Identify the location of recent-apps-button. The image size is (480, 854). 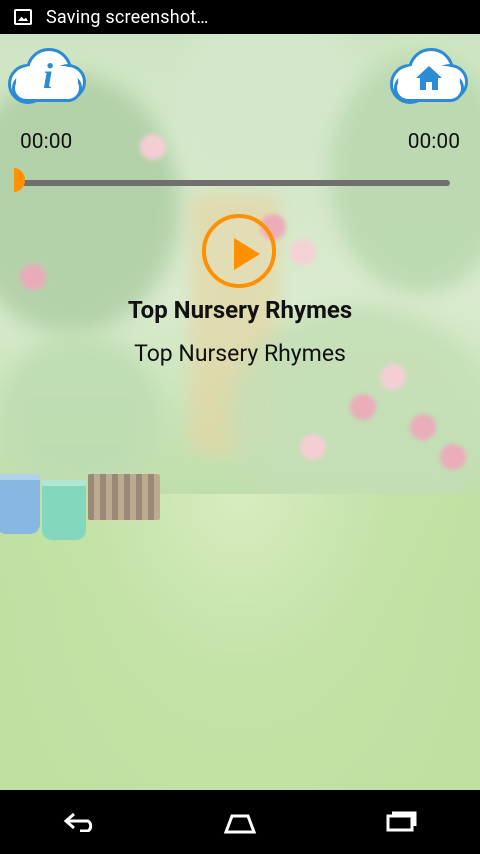
(400, 822).